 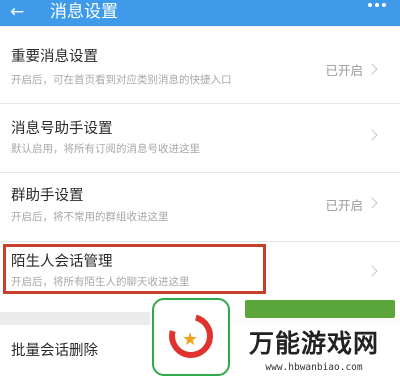 What do you see at coordinates (134, 269) in the screenshot?
I see `highlight-box` at bounding box center [134, 269].